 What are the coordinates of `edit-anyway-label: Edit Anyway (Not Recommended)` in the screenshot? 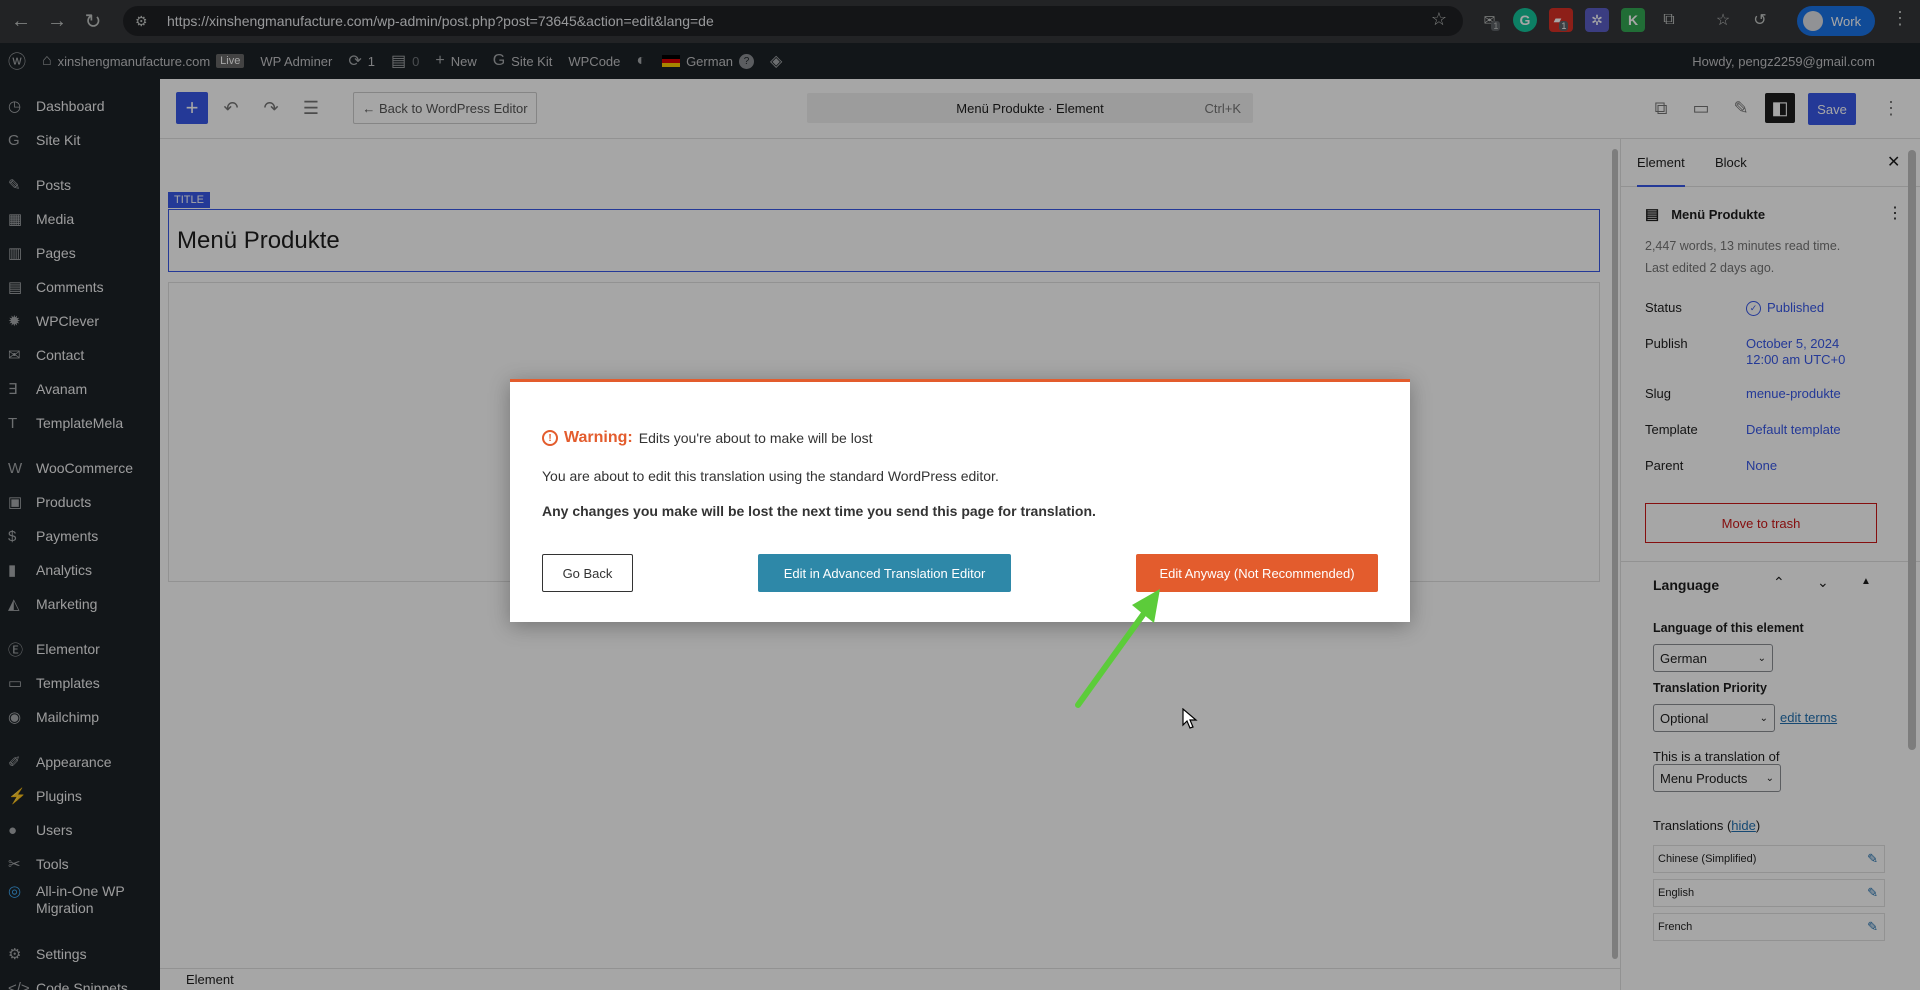 It's located at (1257, 573).